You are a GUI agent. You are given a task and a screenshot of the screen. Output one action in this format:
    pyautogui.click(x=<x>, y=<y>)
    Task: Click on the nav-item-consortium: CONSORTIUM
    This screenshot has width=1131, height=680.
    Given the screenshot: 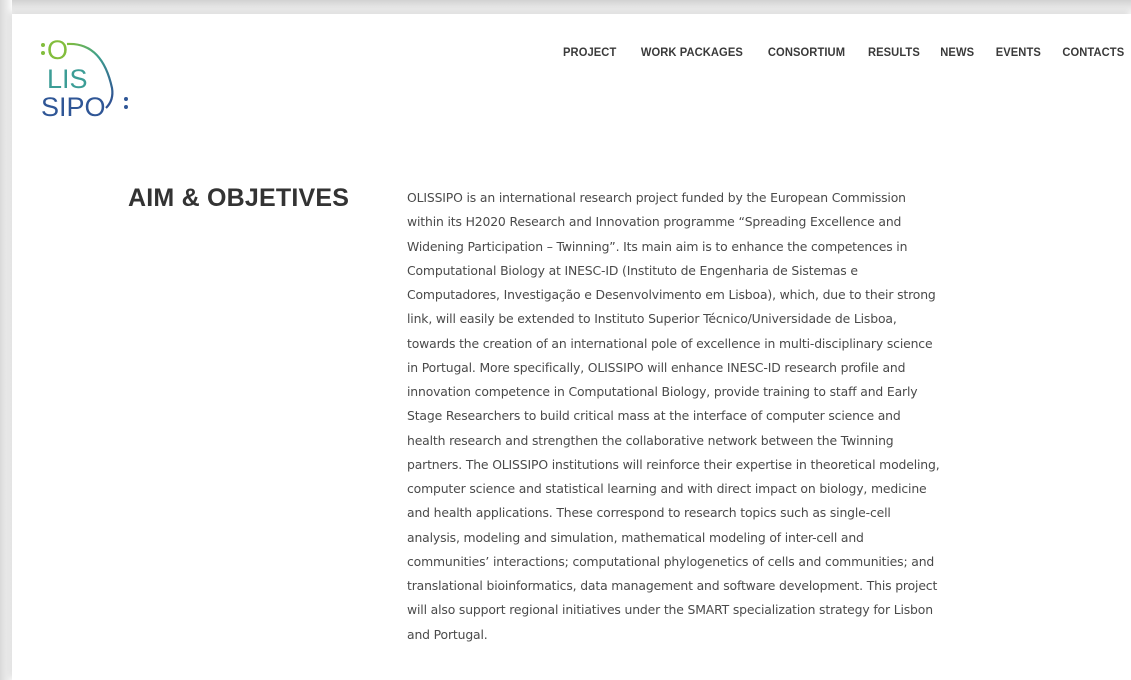 What is the action you would take?
    pyautogui.click(x=805, y=52)
    